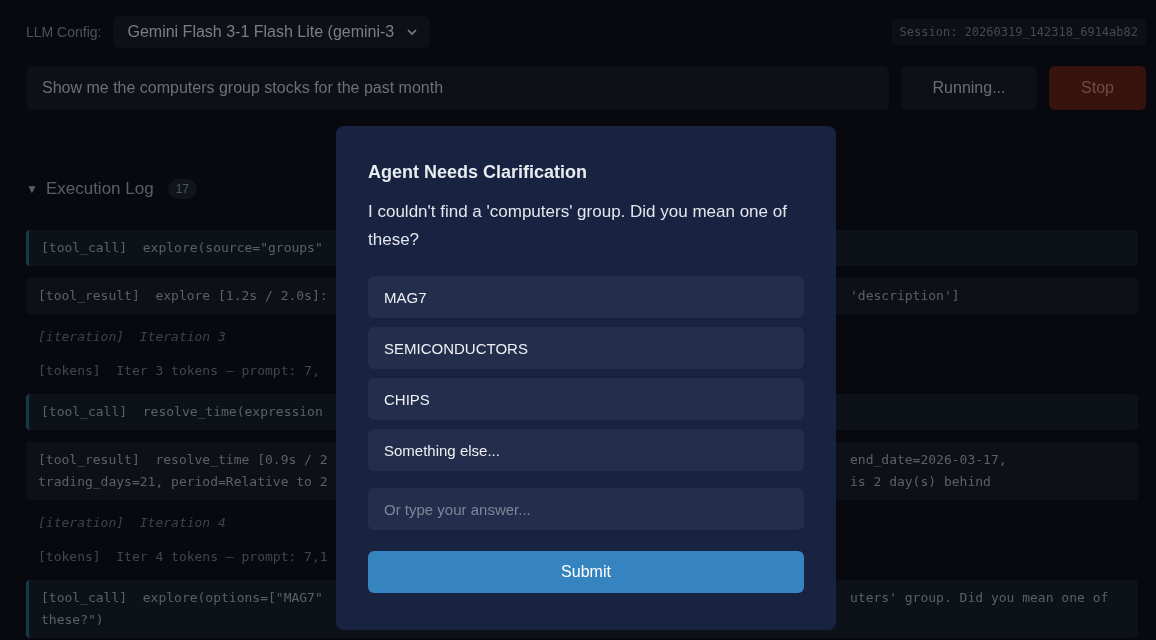 The image size is (1156, 640). Describe the element at coordinates (183, 482) in the screenshot. I see `log-text: trading_days=21, period=Relative to 2` at that location.